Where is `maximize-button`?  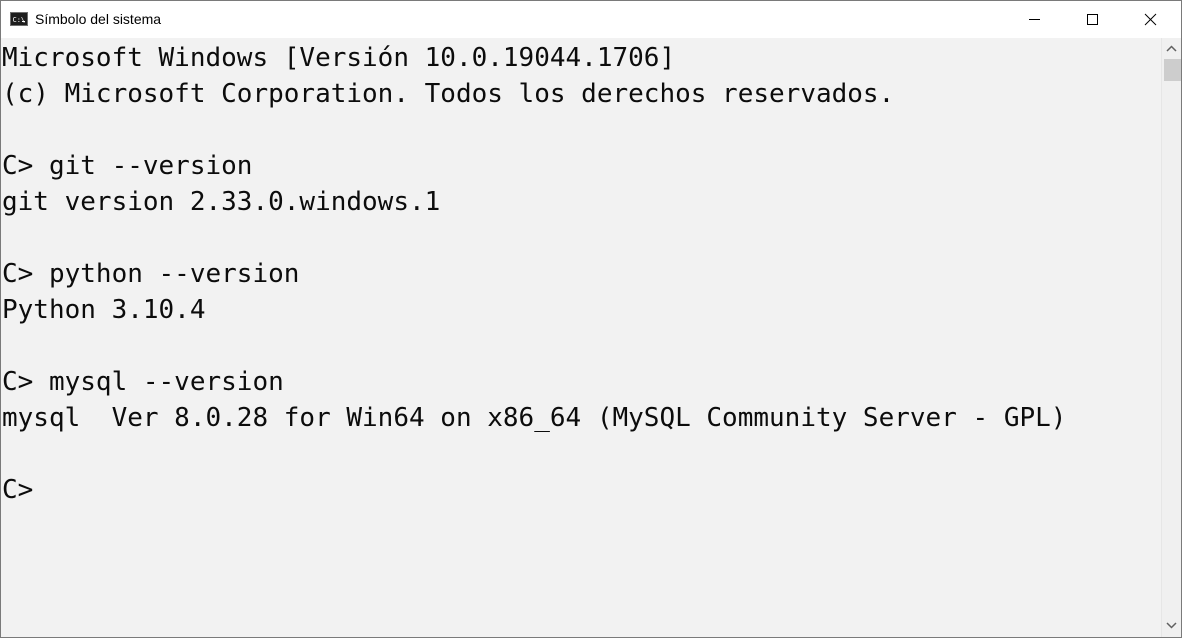
maximize-button is located at coordinates (1092, 19).